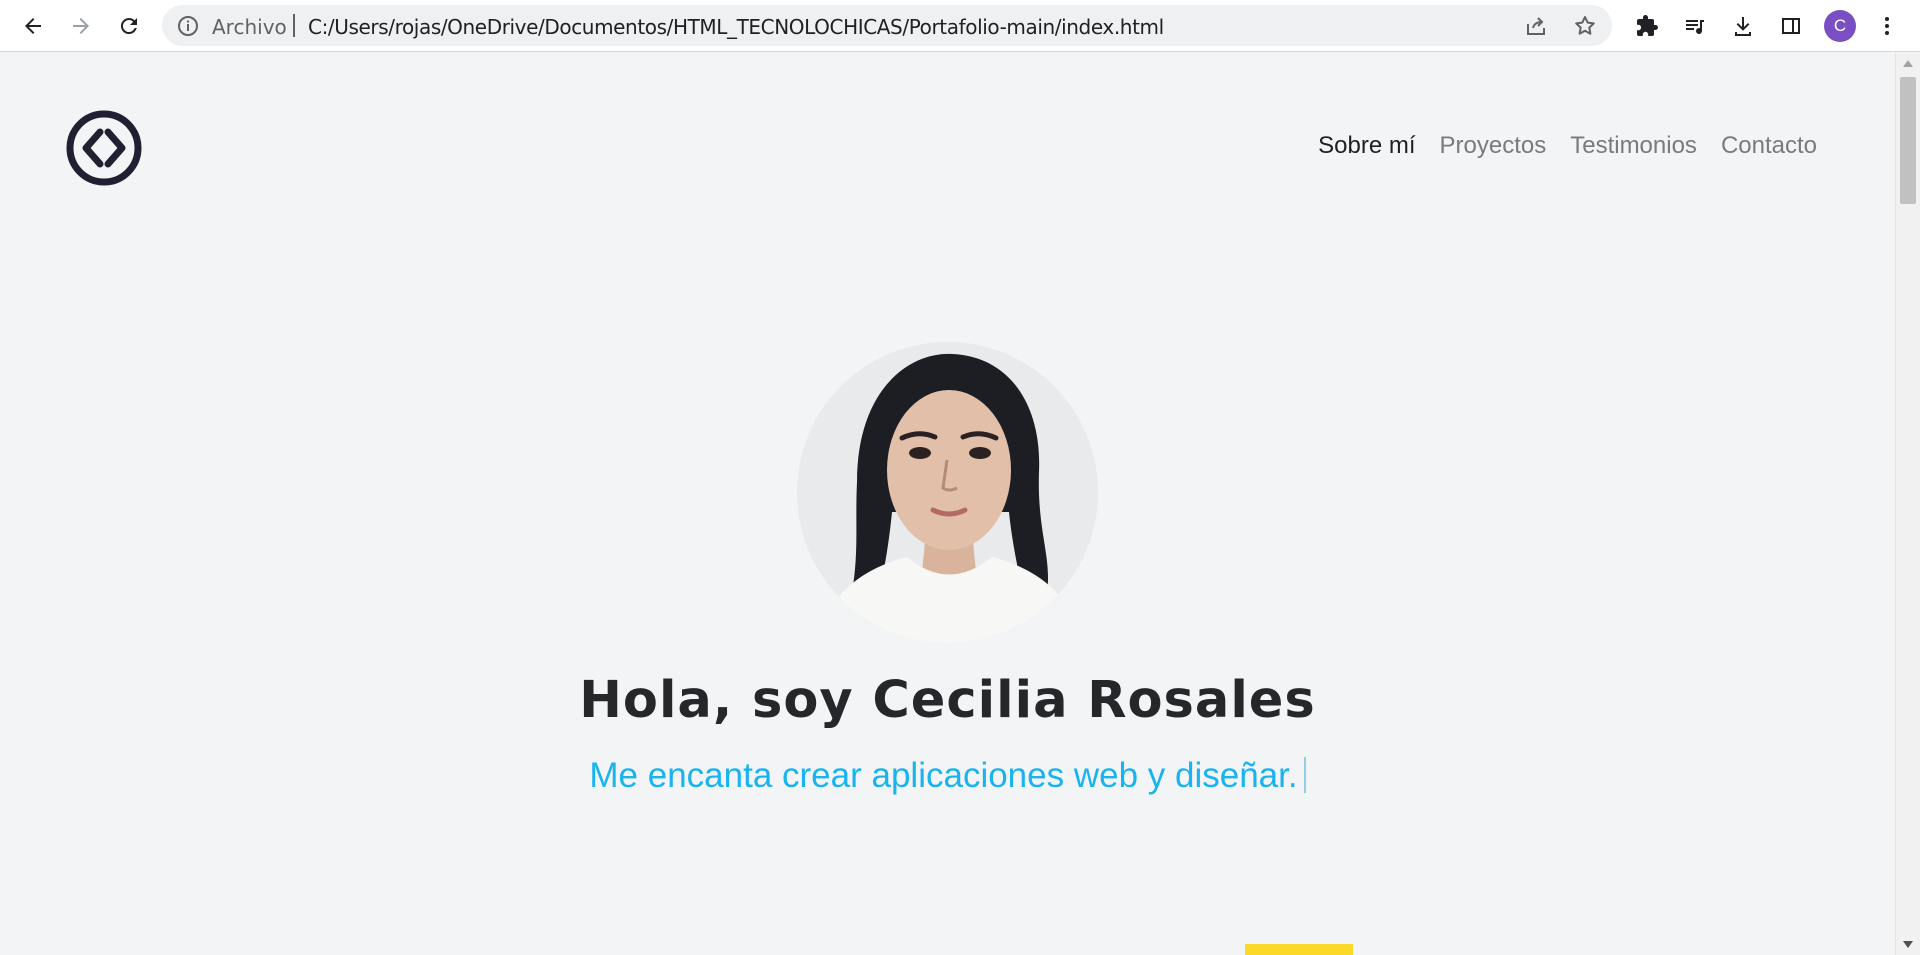 The image size is (1920, 955). I want to click on reload-button, so click(129, 26).